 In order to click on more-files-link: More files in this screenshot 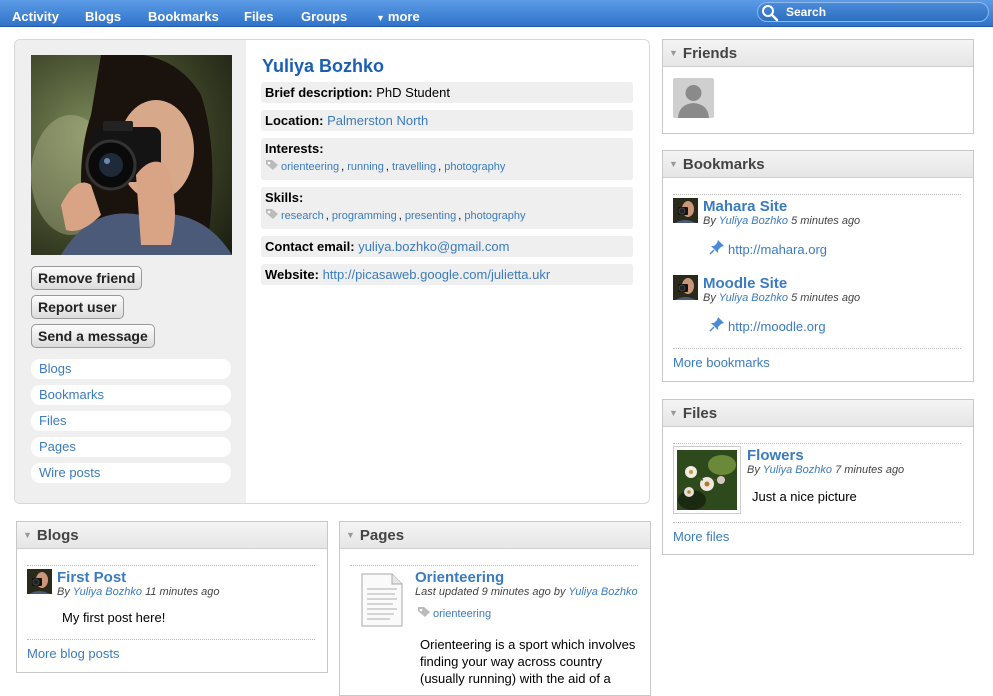, I will do `click(701, 536)`.